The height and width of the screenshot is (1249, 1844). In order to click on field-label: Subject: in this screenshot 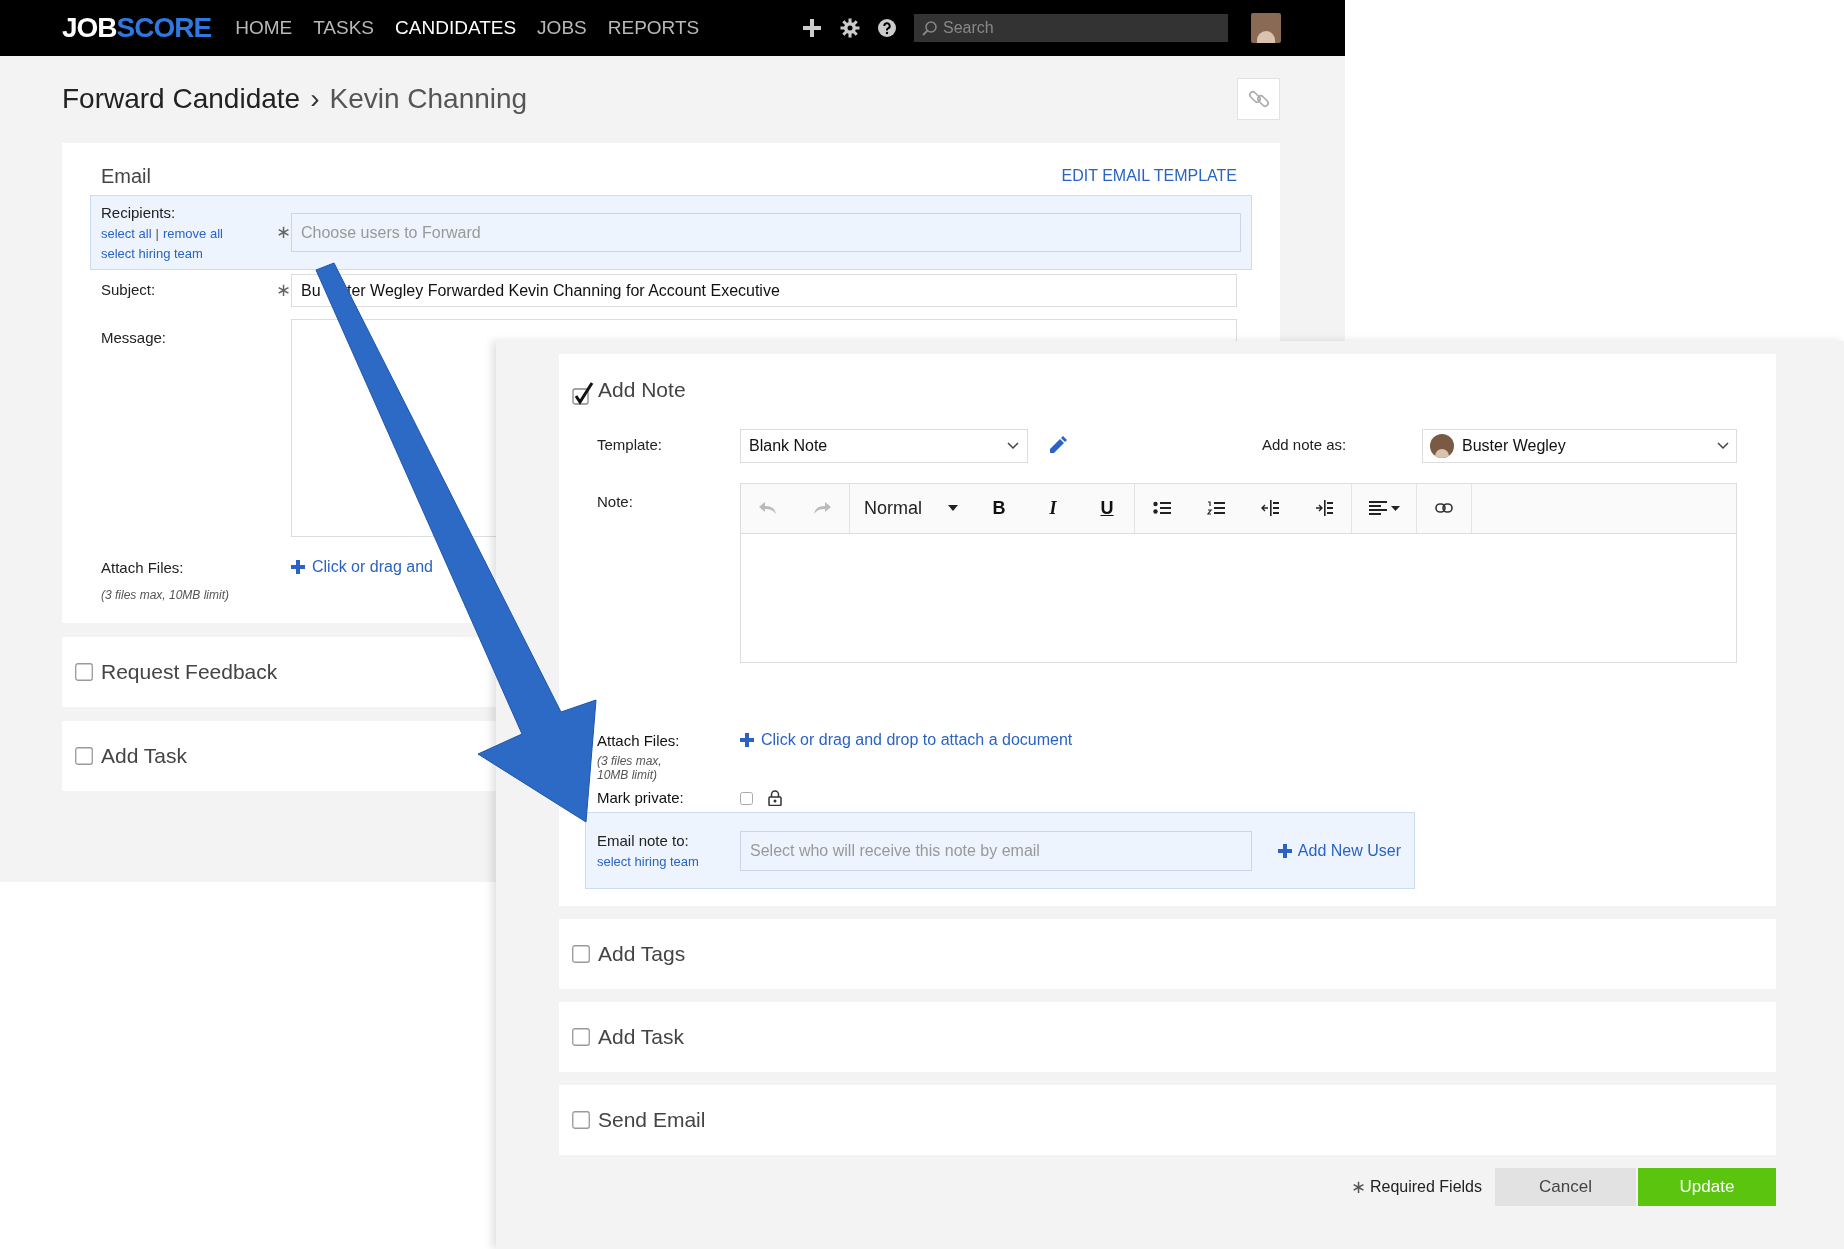, I will do `click(129, 290)`.